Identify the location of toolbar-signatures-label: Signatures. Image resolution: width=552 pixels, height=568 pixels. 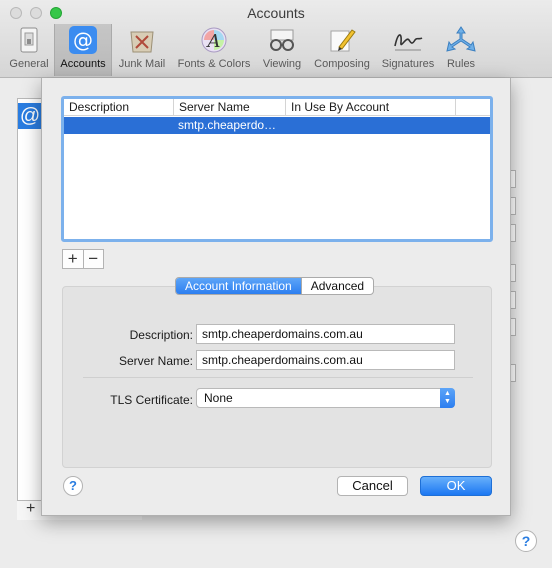
(408, 64).